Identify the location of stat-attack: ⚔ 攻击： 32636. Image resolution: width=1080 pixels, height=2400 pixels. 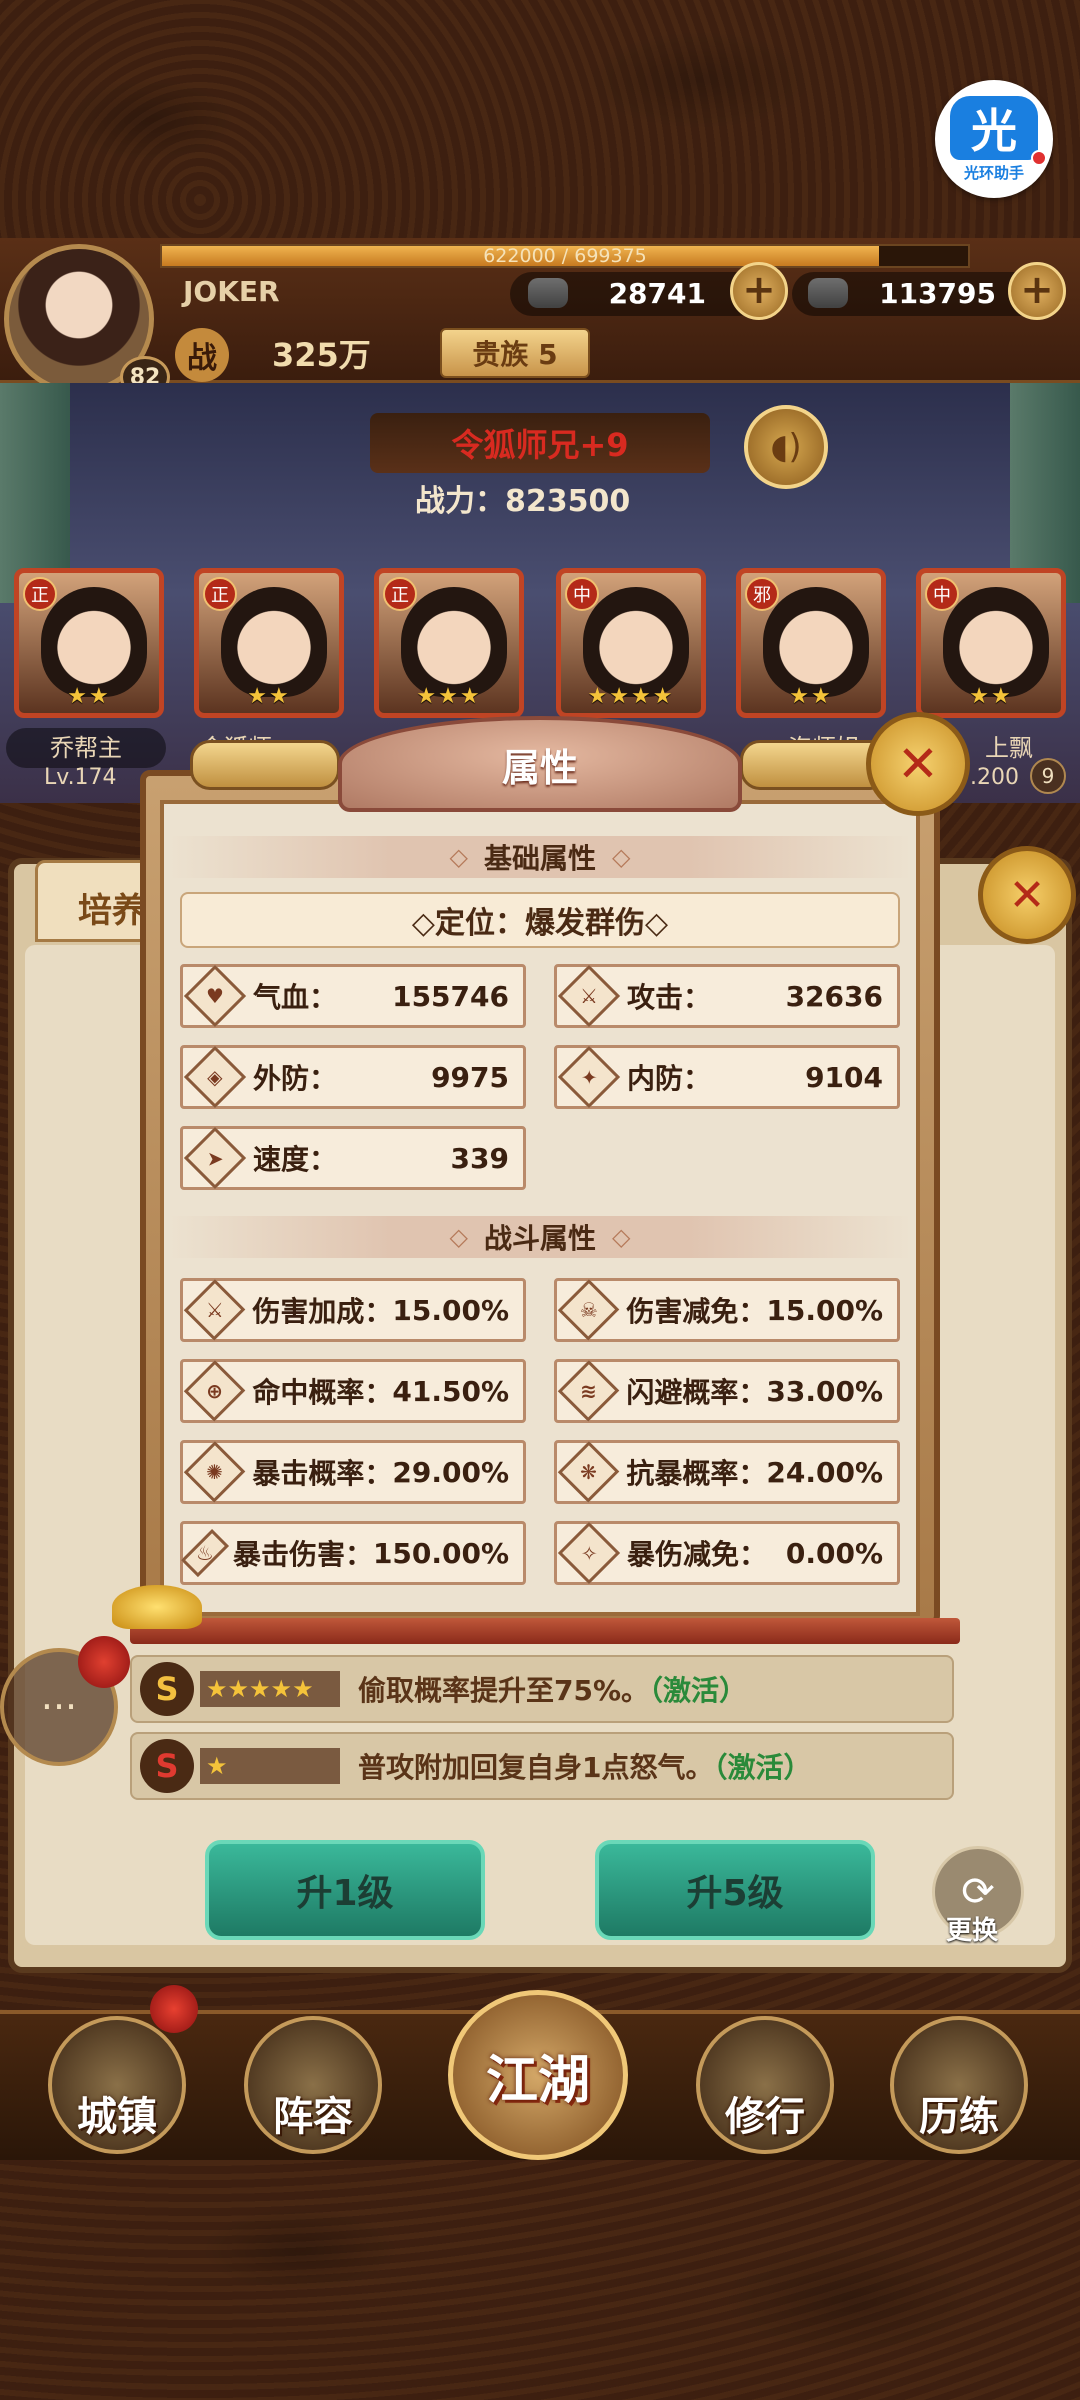
(727, 996).